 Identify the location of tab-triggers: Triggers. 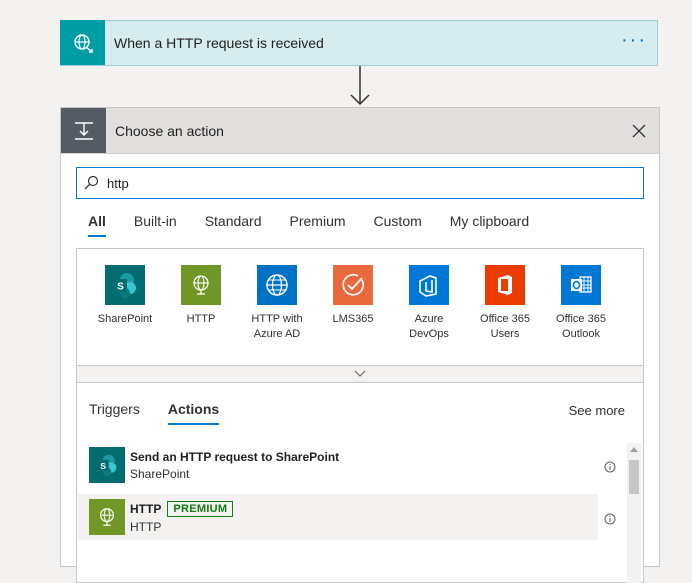
(114, 413).